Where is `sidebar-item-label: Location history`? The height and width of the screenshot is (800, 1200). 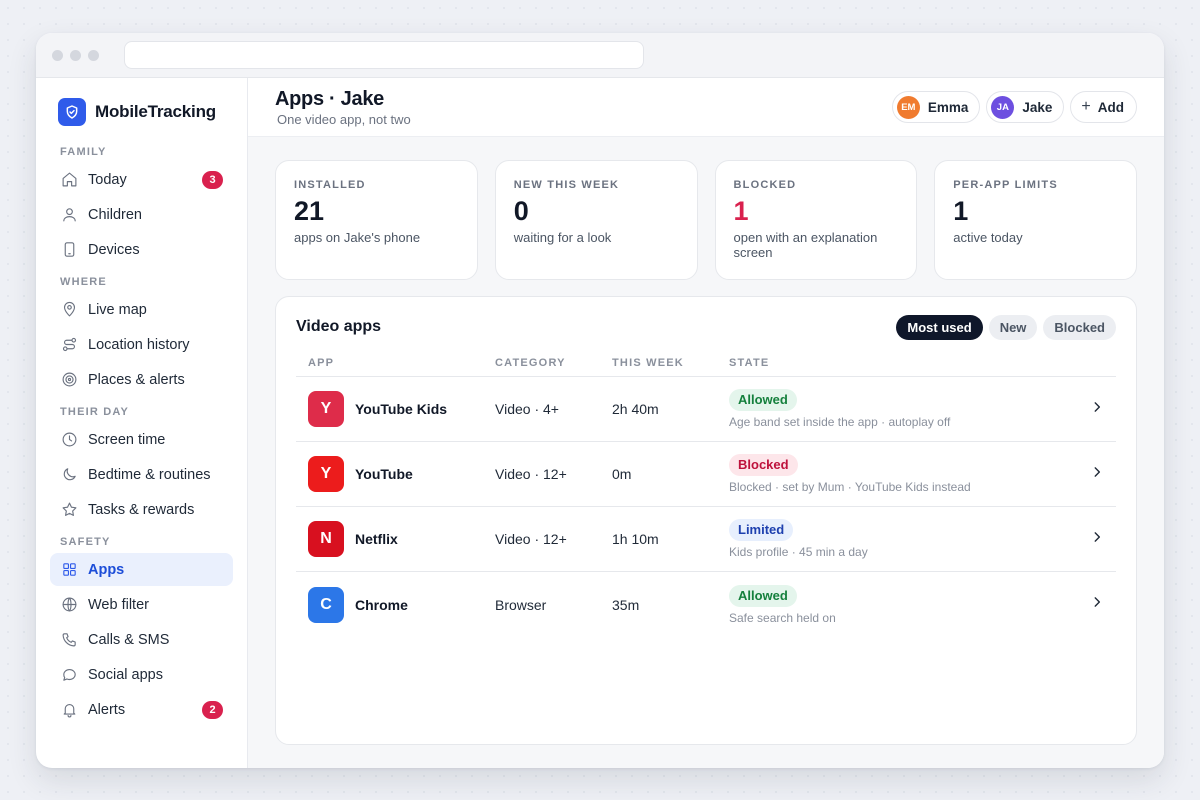 sidebar-item-label: Location history is located at coordinates (139, 344).